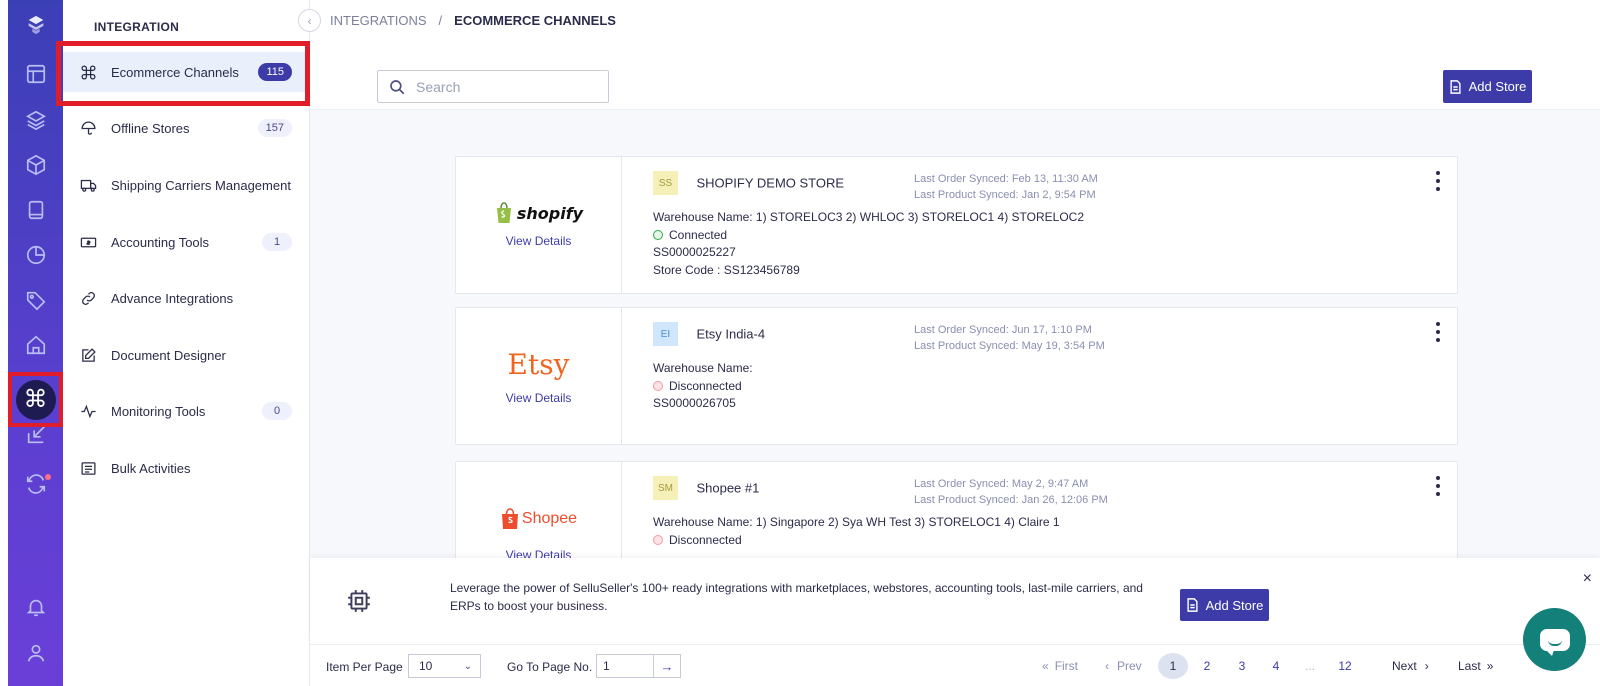 Image resolution: width=1600 pixels, height=686 pixels. Describe the element at coordinates (1173, 666) in the screenshot. I see `page-button: 1` at that location.